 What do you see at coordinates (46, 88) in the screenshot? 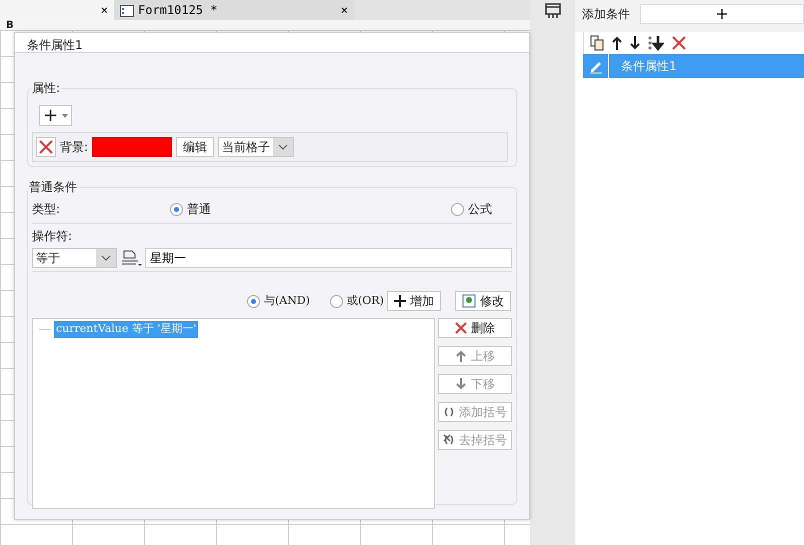
I see `group-label: 属性:` at bounding box center [46, 88].